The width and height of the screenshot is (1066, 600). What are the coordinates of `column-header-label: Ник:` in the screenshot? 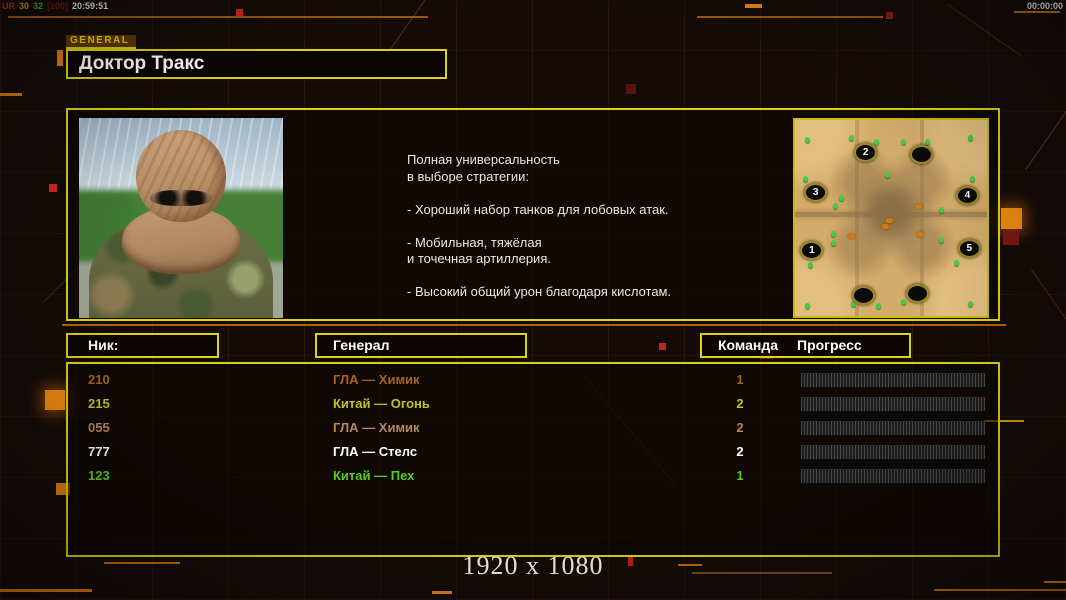 It's located at (103, 345).